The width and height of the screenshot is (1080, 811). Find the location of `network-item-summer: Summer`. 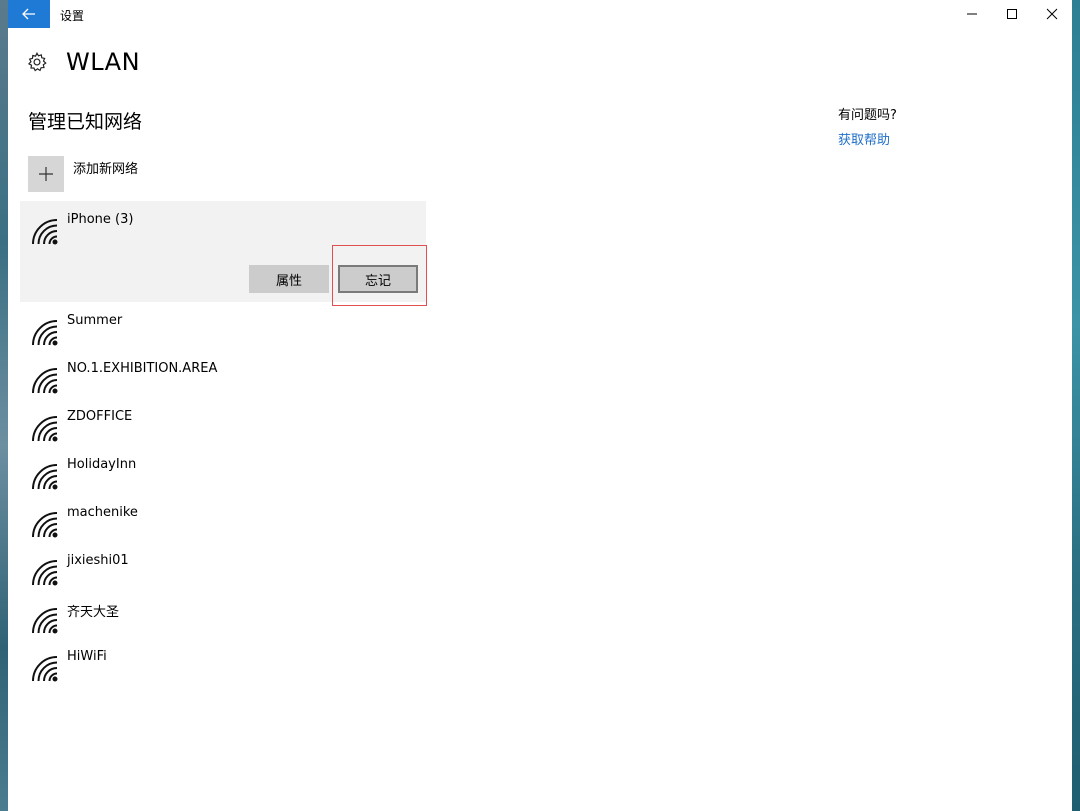

network-item-summer: Summer is located at coordinates (223, 326).